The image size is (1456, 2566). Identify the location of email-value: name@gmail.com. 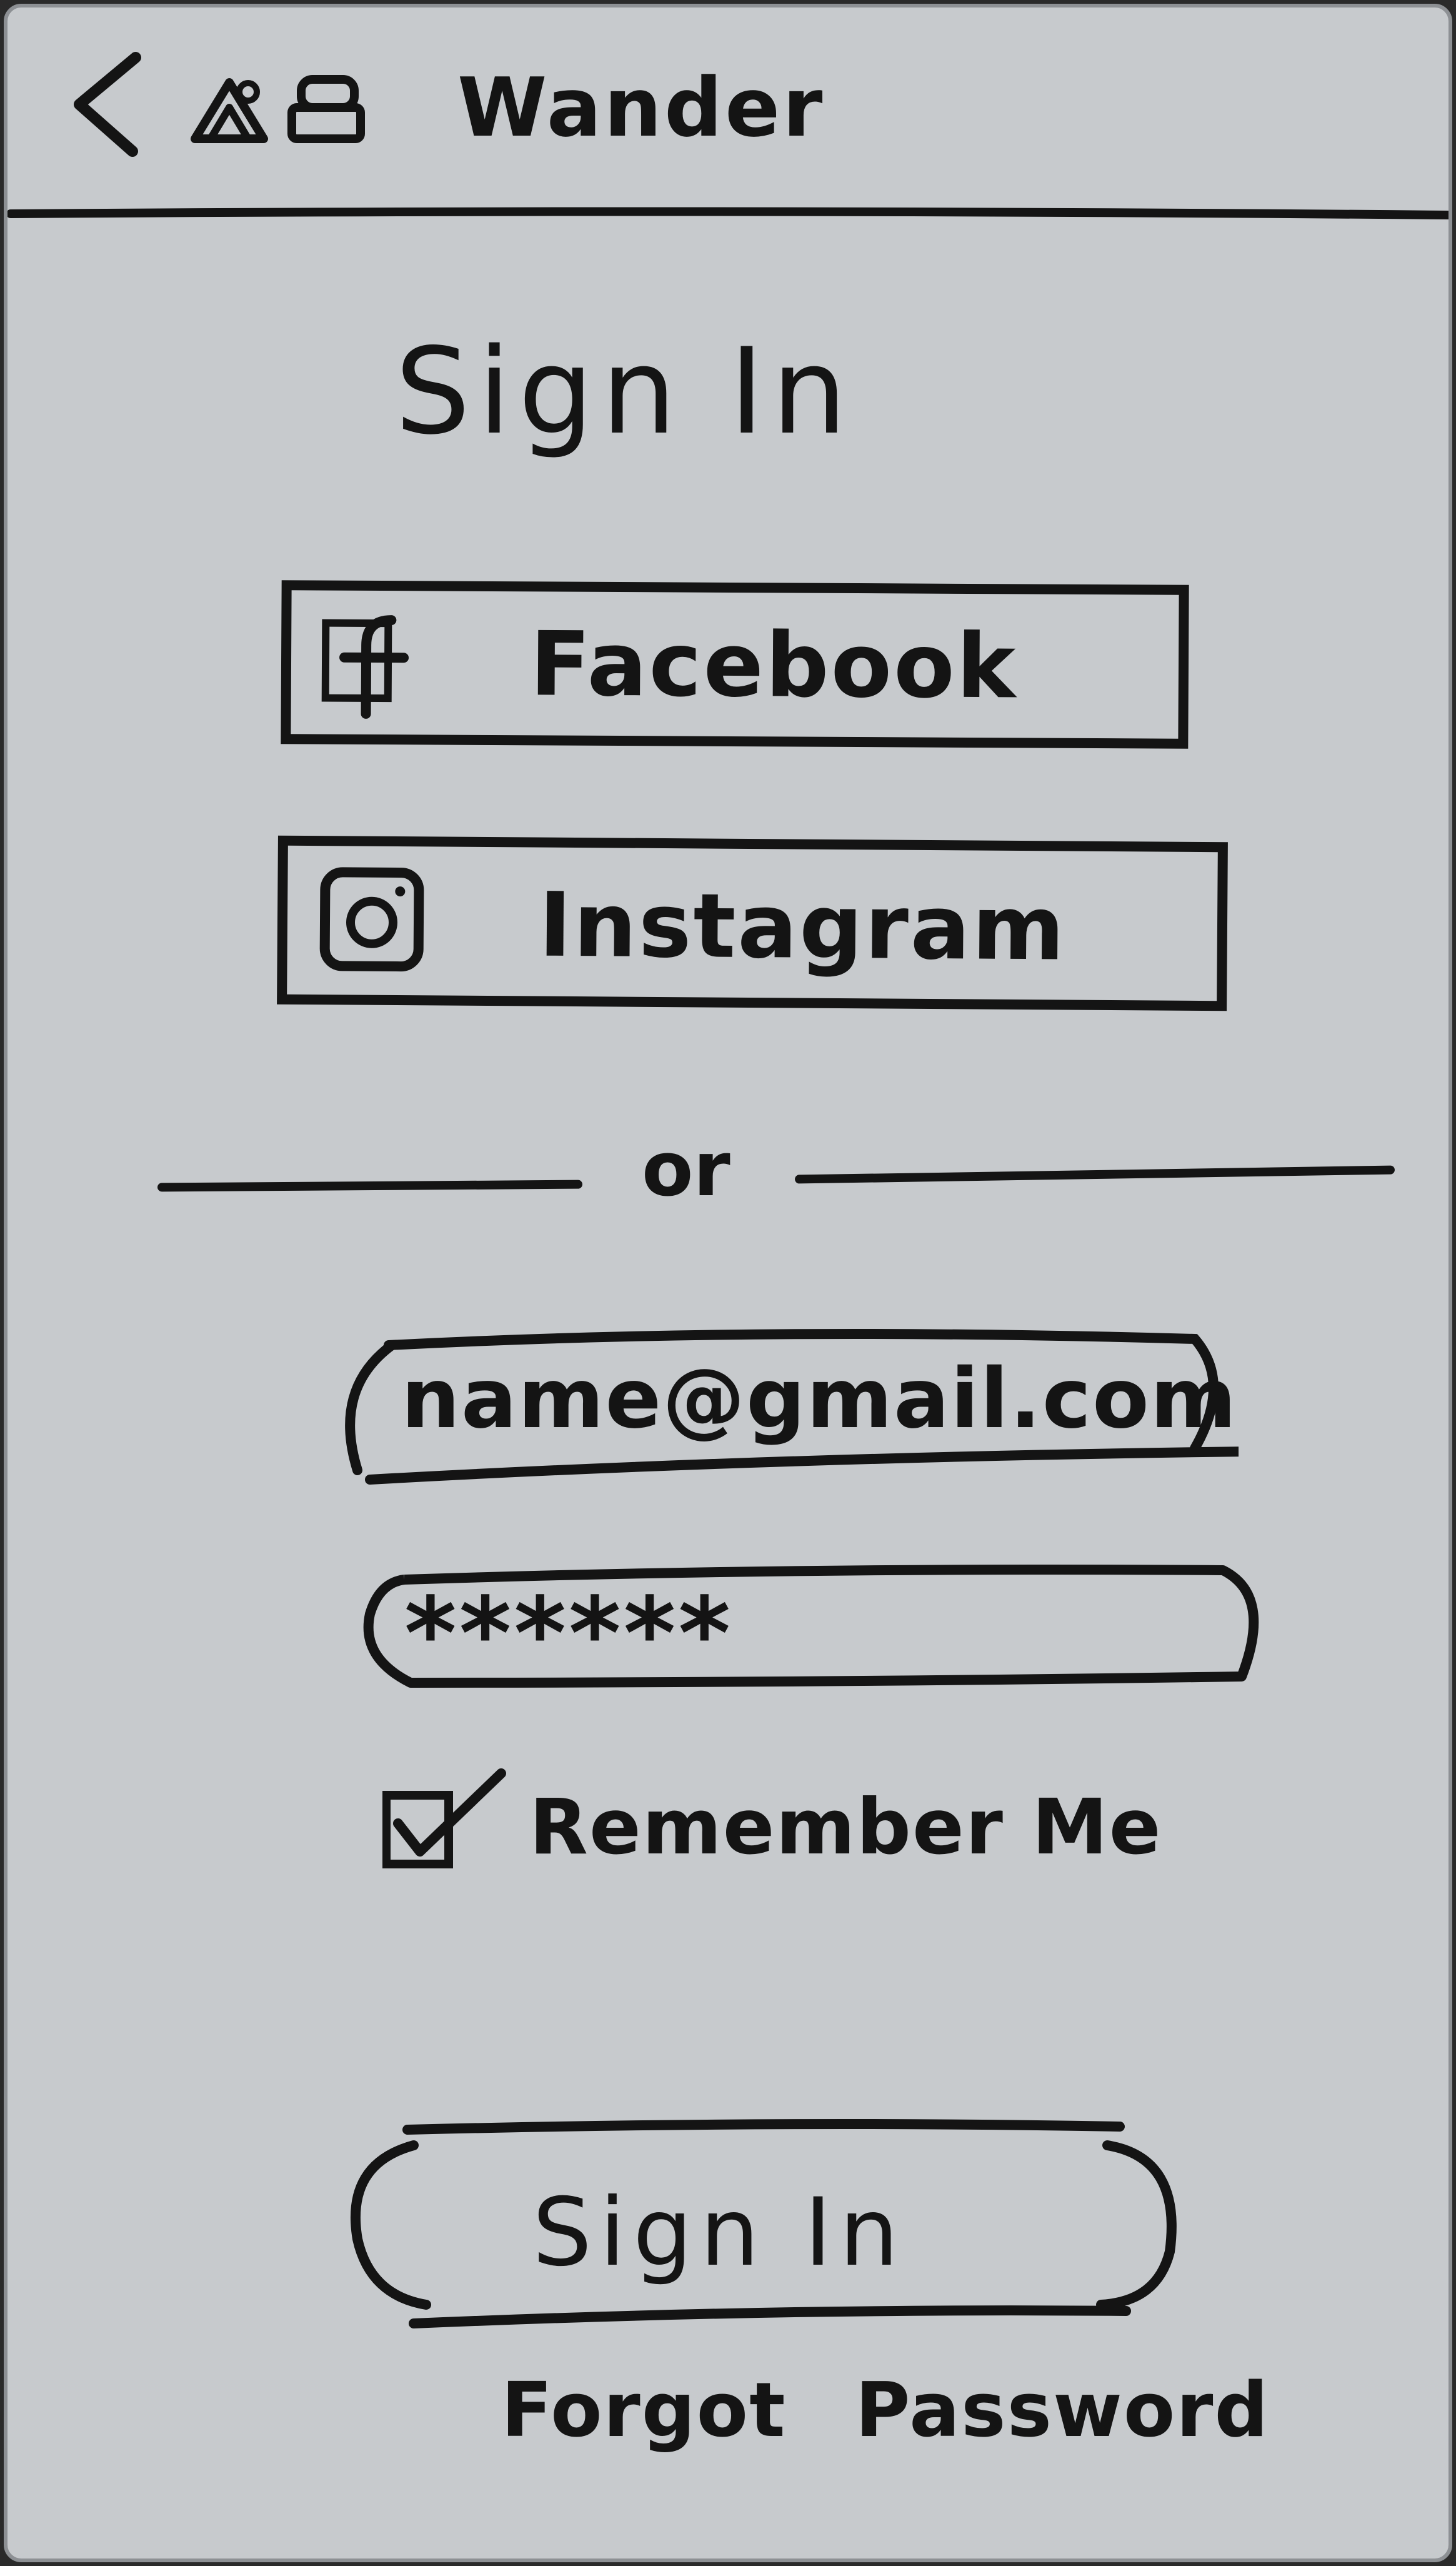
(820, 1399).